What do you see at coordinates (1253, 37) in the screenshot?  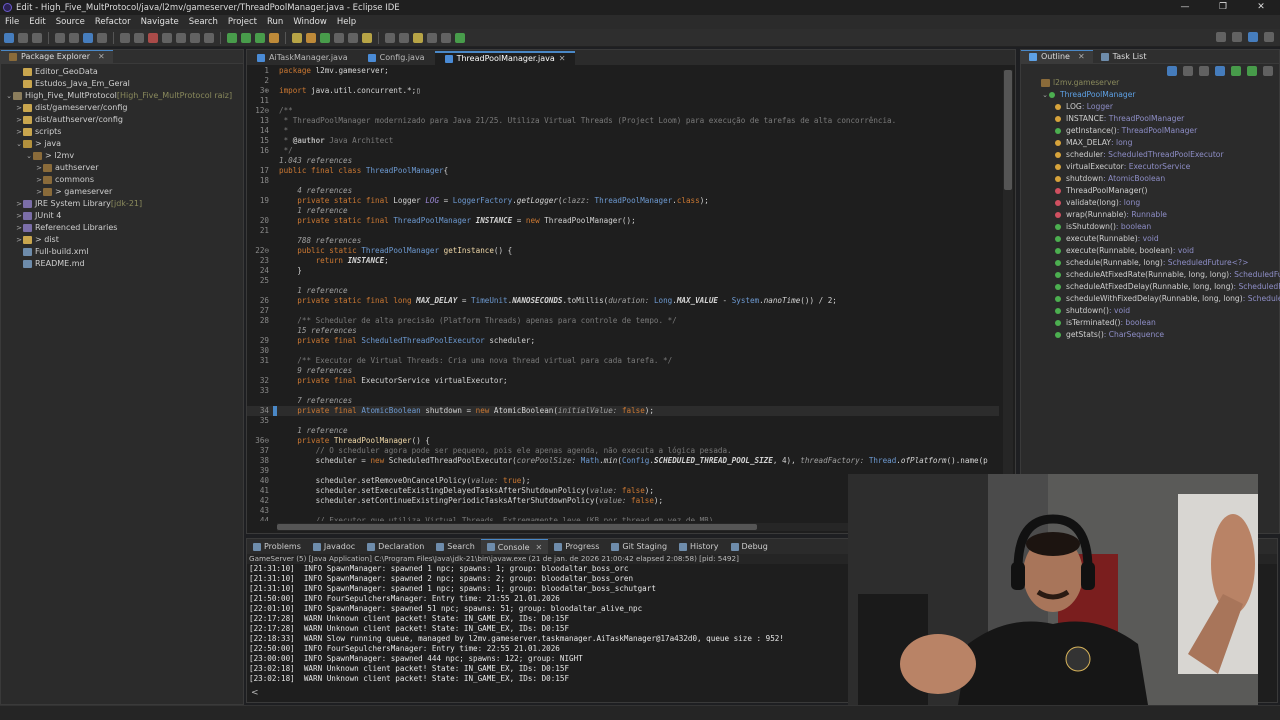 I see `java-perspective-icon` at bounding box center [1253, 37].